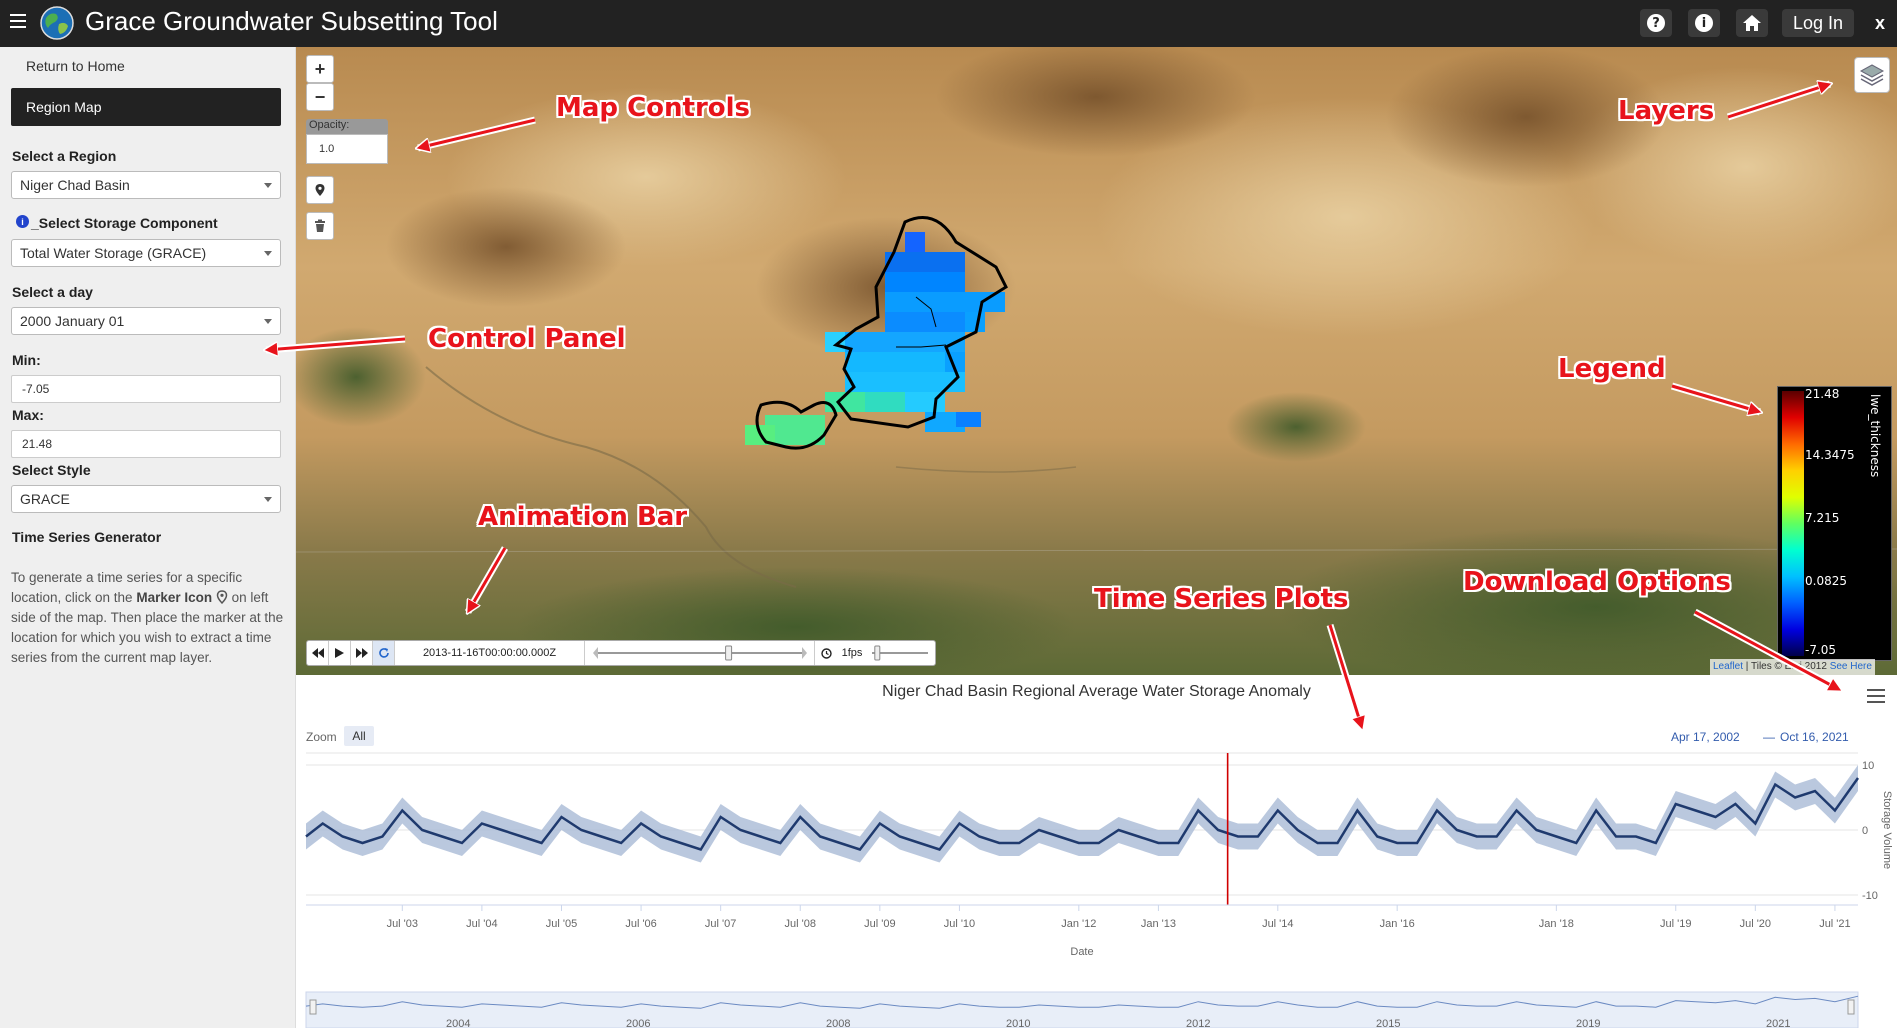 This screenshot has width=1897, height=1028. What do you see at coordinates (1887, 830) in the screenshot?
I see `y-axis-label: Storage Volume` at bounding box center [1887, 830].